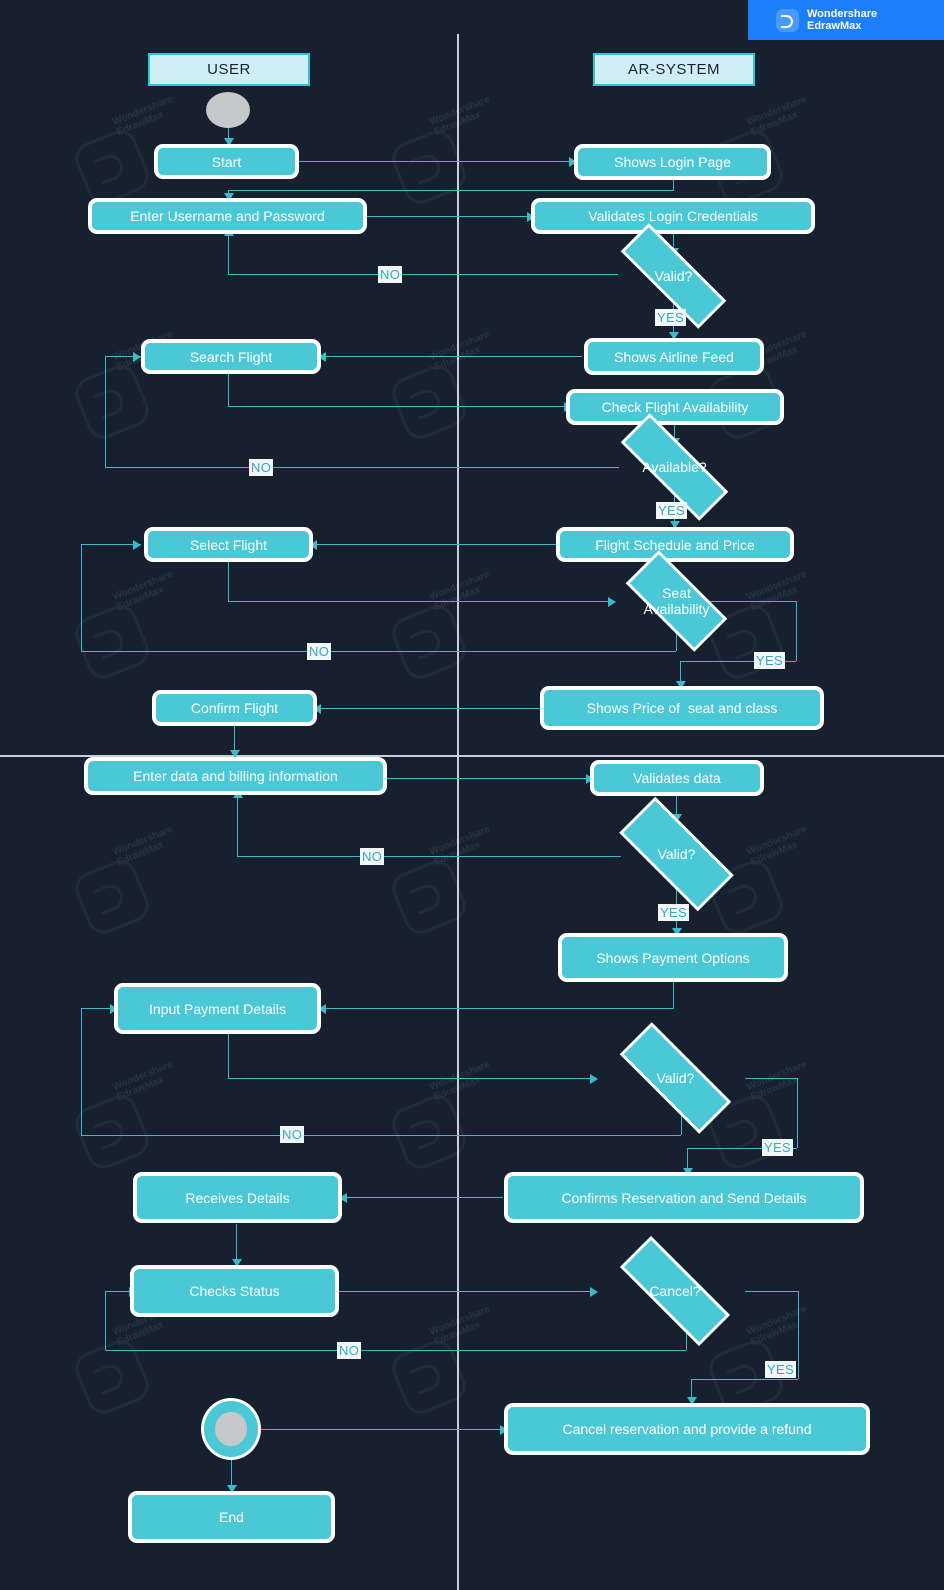  Describe the element at coordinates (787, 20) in the screenshot. I see `edraw-logo-icon` at that location.